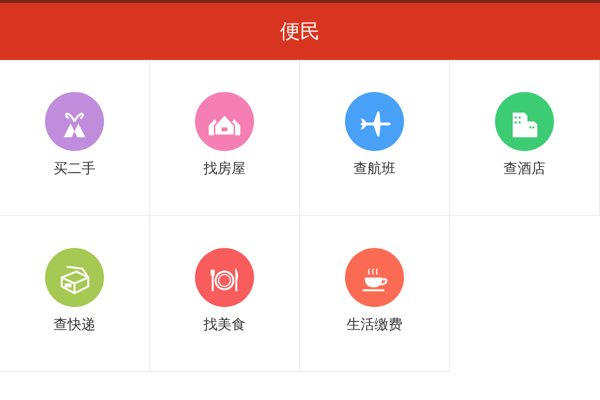  I want to click on service-tile: 查酒店, so click(525, 138).